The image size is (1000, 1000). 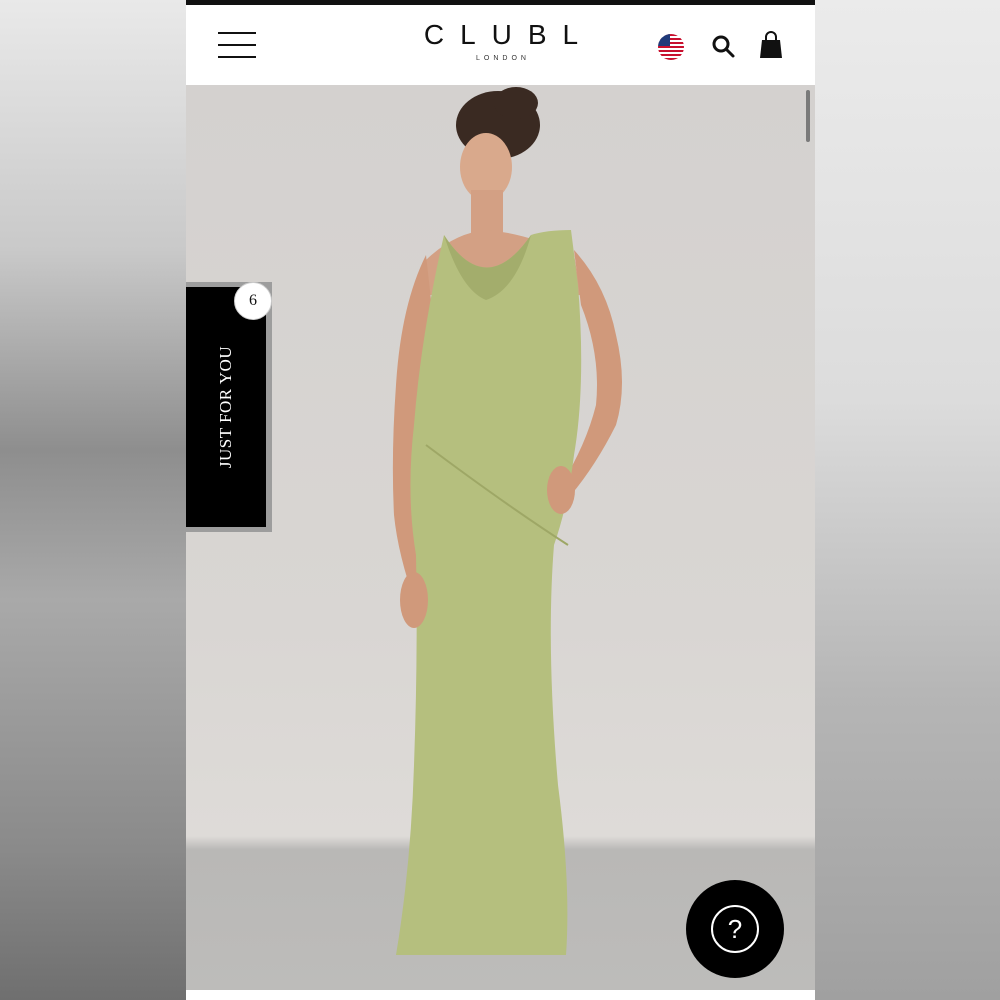 I want to click on shopping-bag-icon, so click(x=771, y=45).